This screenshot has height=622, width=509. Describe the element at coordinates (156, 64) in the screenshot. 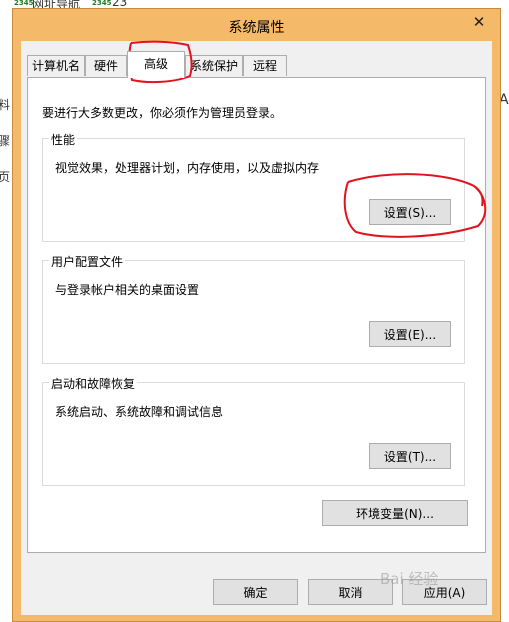

I see `tab-advanced: 高级` at that location.